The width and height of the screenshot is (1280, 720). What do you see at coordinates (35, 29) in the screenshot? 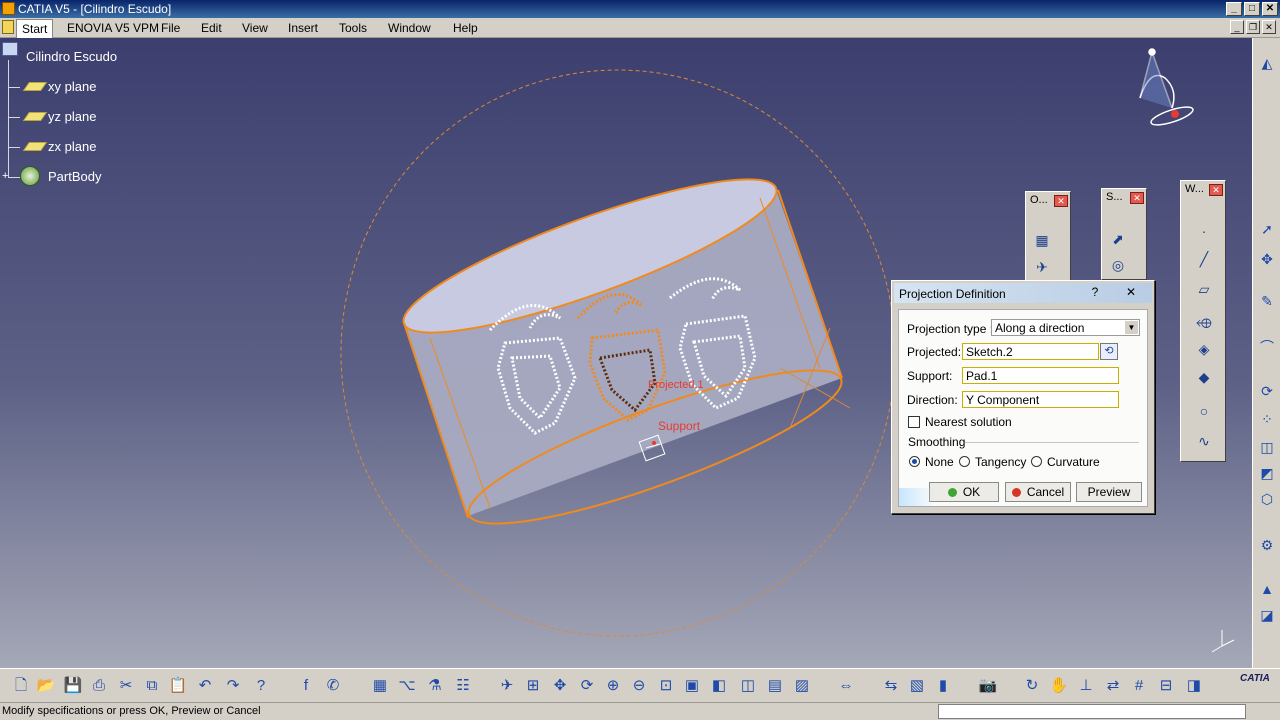
I see `menu-start: Start` at bounding box center [35, 29].